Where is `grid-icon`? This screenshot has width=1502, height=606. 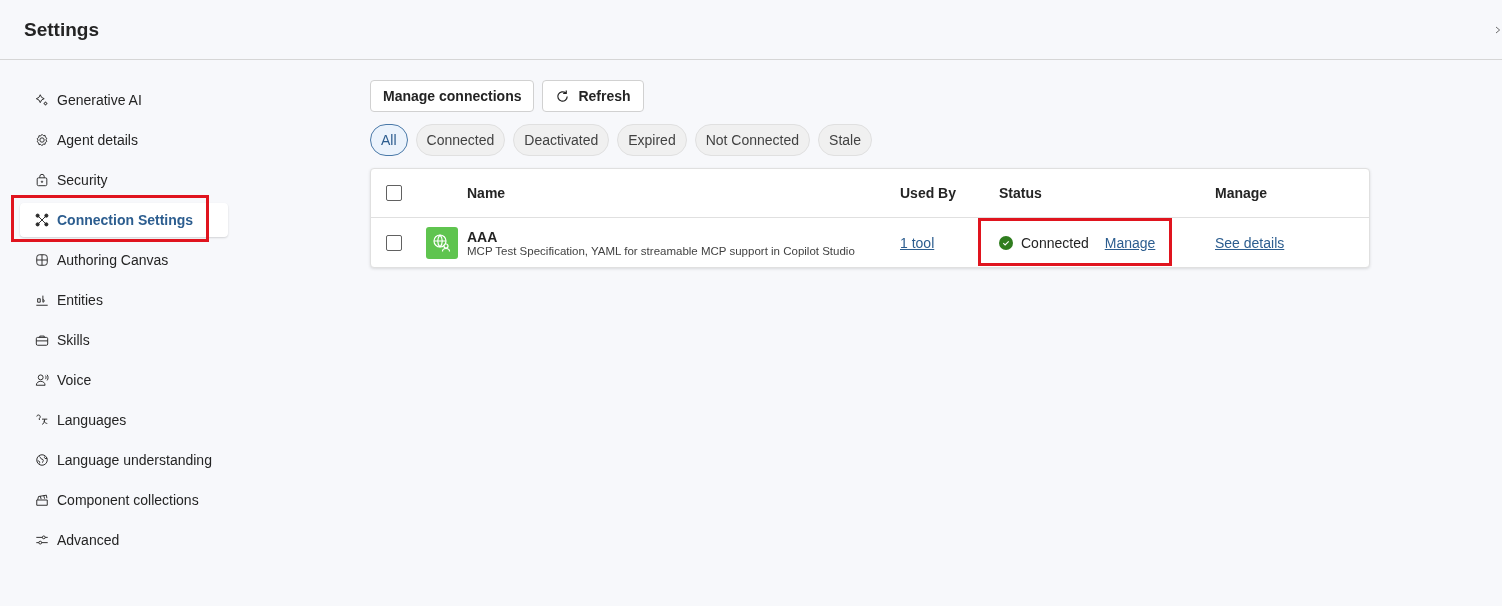 grid-icon is located at coordinates (42, 260).